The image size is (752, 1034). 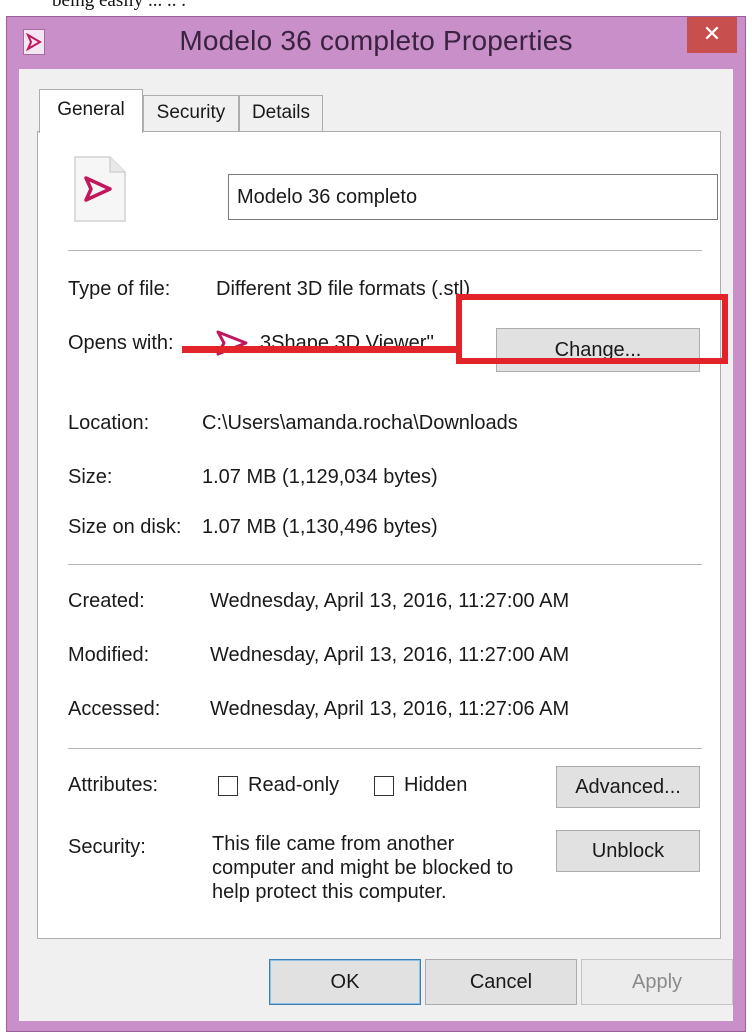 What do you see at coordinates (333, 844) in the screenshot?
I see `security-text-line-1: This file came from another` at bounding box center [333, 844].